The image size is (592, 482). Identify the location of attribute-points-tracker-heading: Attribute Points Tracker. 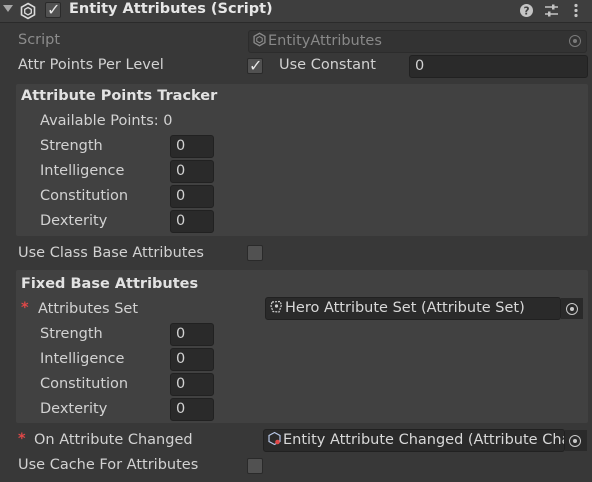
(119, 96).